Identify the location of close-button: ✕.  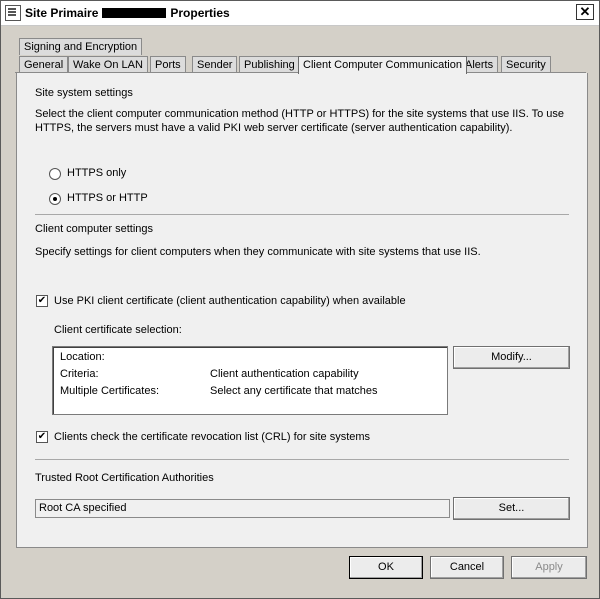
(585, 12).